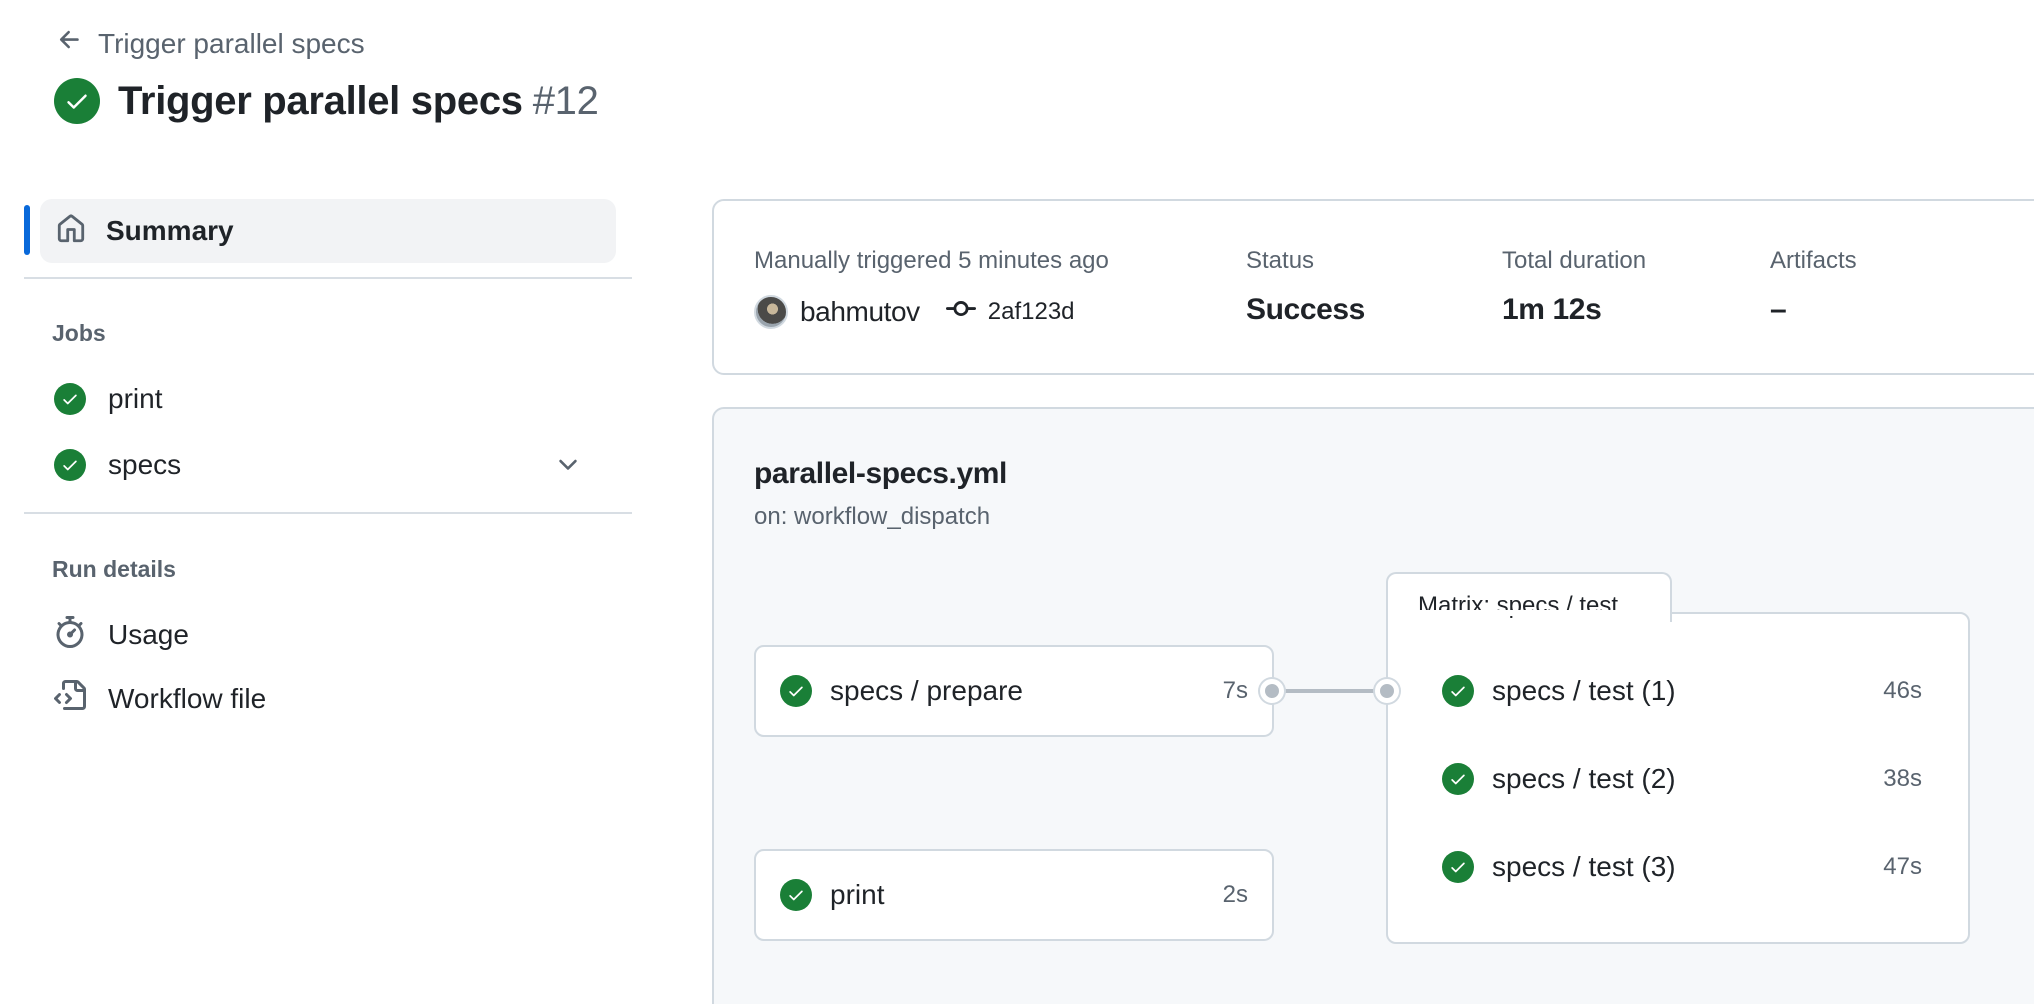  What do you see at coordinates (1902, 778) in the screenshot?
I see `job-duration: 38s` at bounding box center [1902, 778].